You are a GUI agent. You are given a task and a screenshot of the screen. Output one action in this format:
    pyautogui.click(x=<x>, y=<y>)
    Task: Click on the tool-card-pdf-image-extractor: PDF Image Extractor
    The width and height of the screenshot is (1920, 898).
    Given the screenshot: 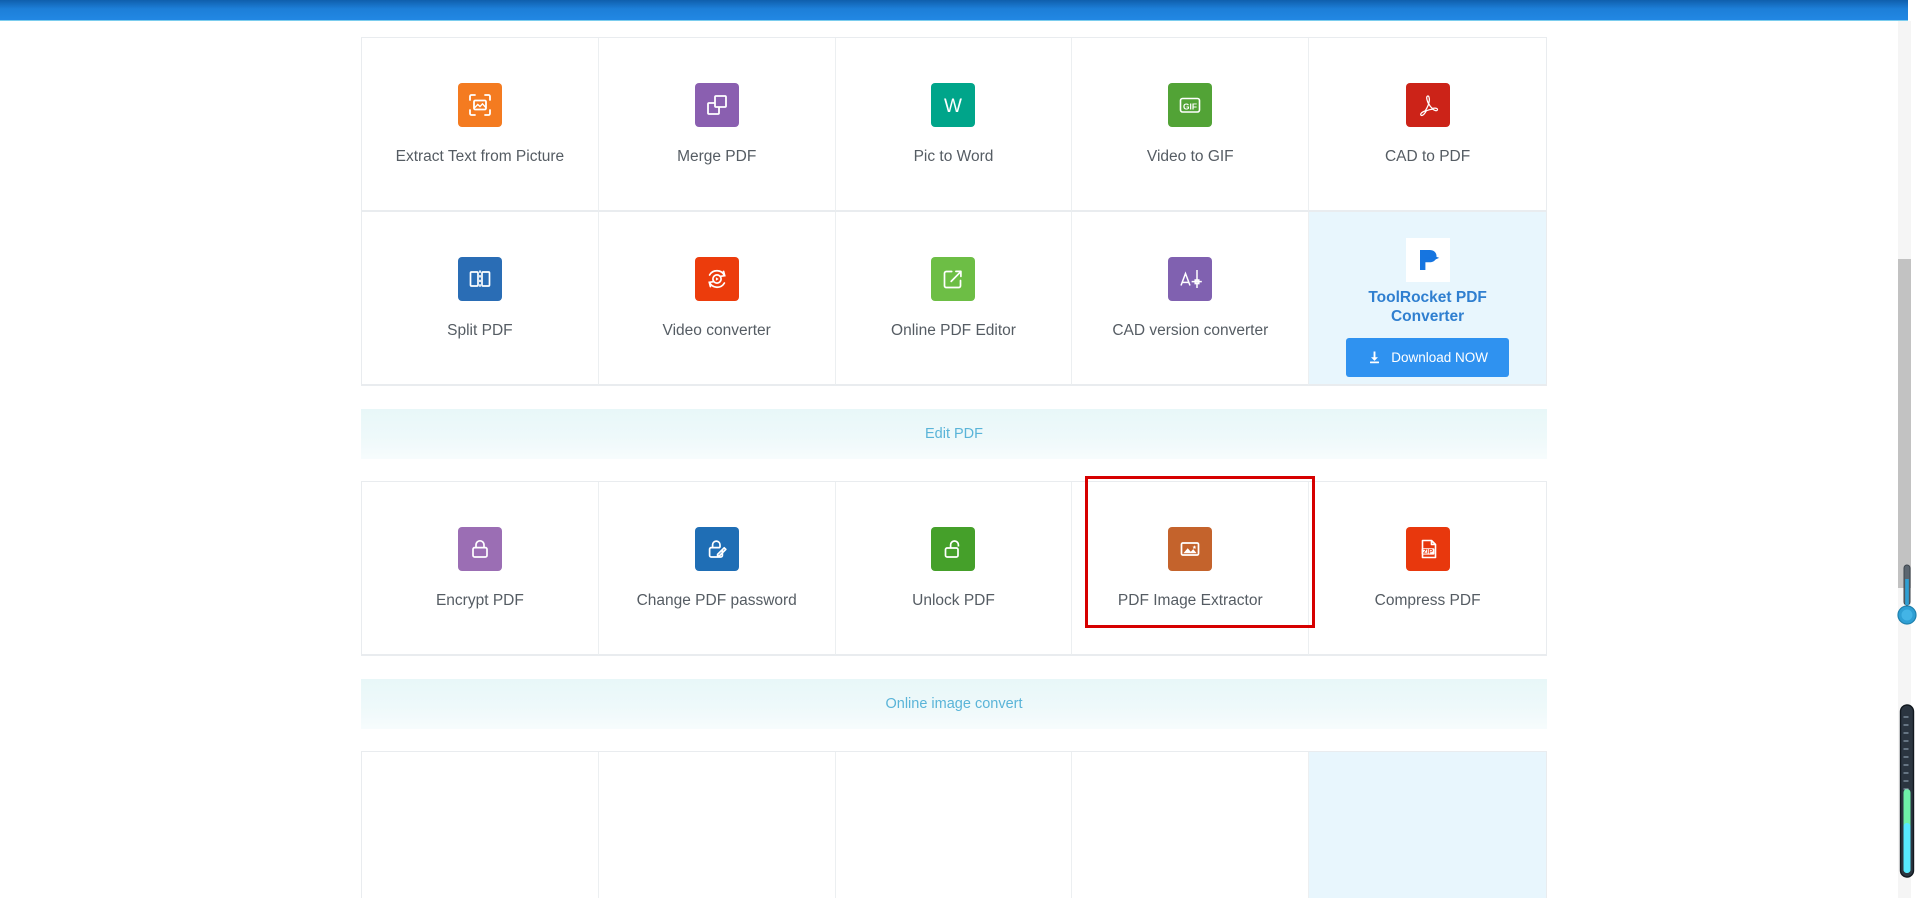 What is the action you would take?
    pyautogui.click(x=1191, y=568)
    